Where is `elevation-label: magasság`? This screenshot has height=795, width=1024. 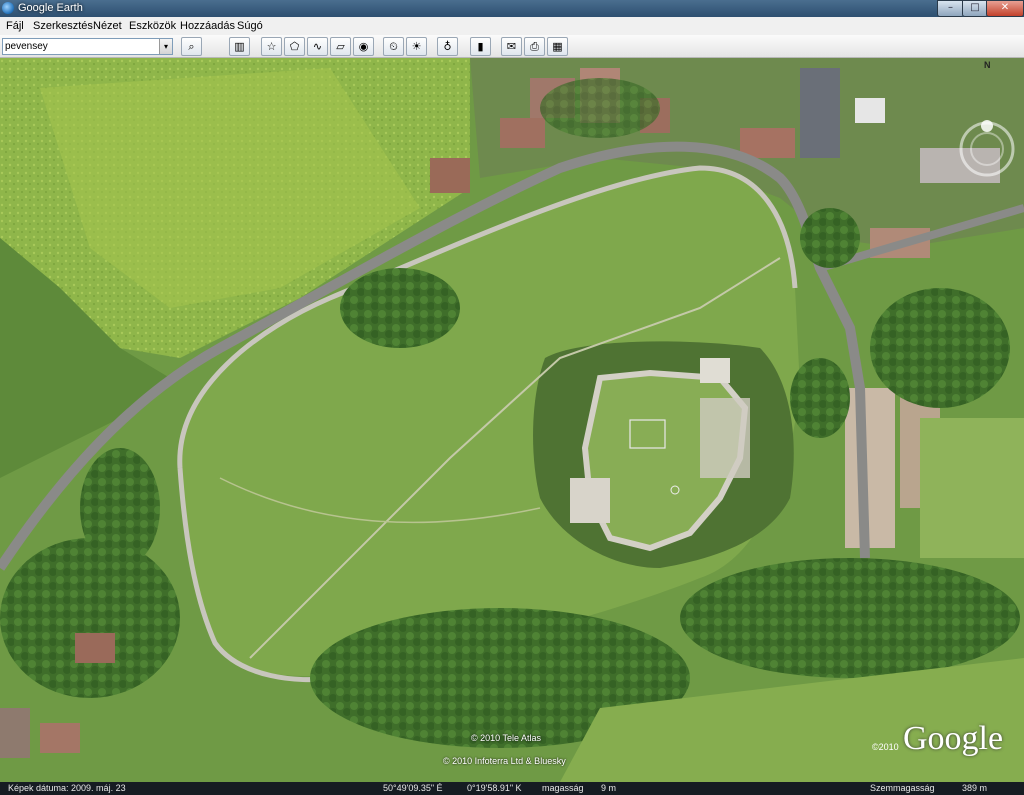 elevation-label: magasság is located at coordinates (563, 788).